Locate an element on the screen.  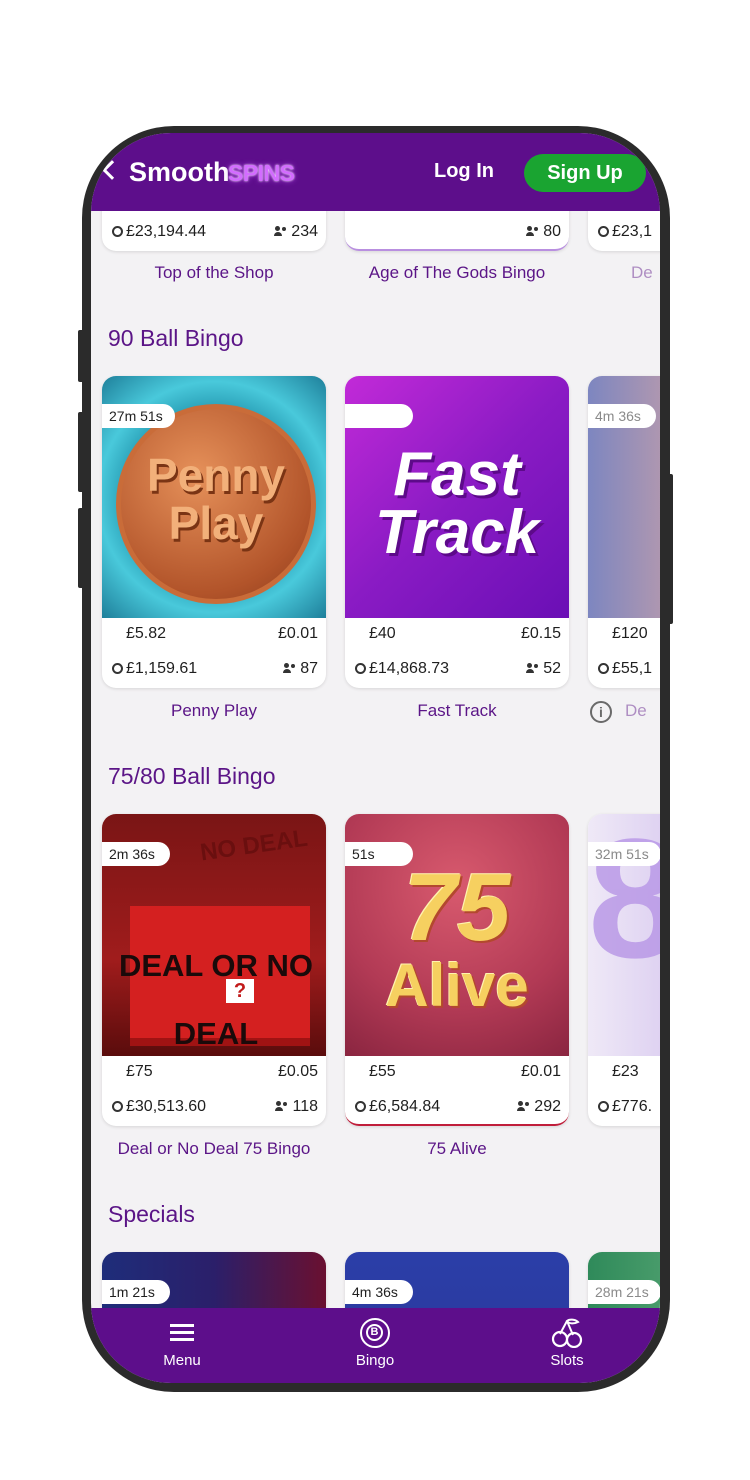
game-card-partial: £23,1 is located at coordinates (624, 231).